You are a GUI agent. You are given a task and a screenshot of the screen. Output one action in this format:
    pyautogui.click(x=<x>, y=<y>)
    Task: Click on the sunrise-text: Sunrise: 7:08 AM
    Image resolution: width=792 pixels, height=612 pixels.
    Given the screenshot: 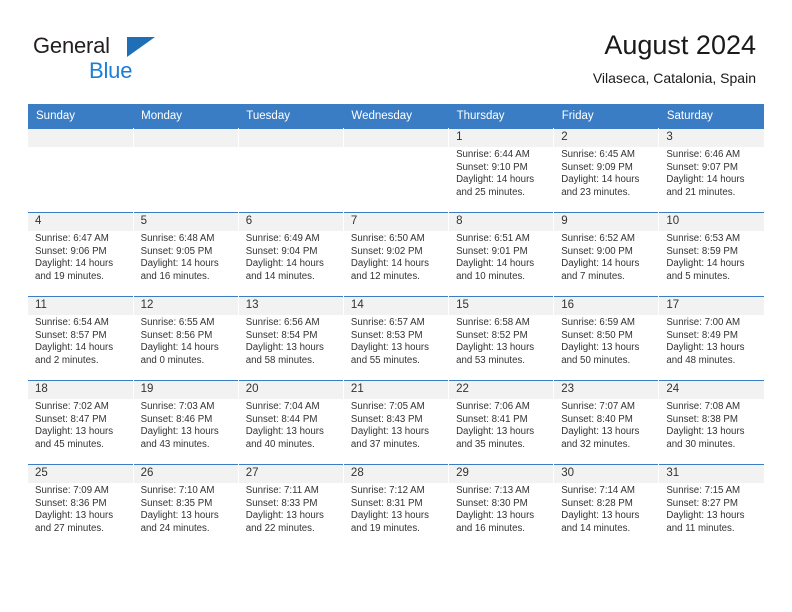 What is the action you would take?
    pyautogui.click(x=703, y=406)
    